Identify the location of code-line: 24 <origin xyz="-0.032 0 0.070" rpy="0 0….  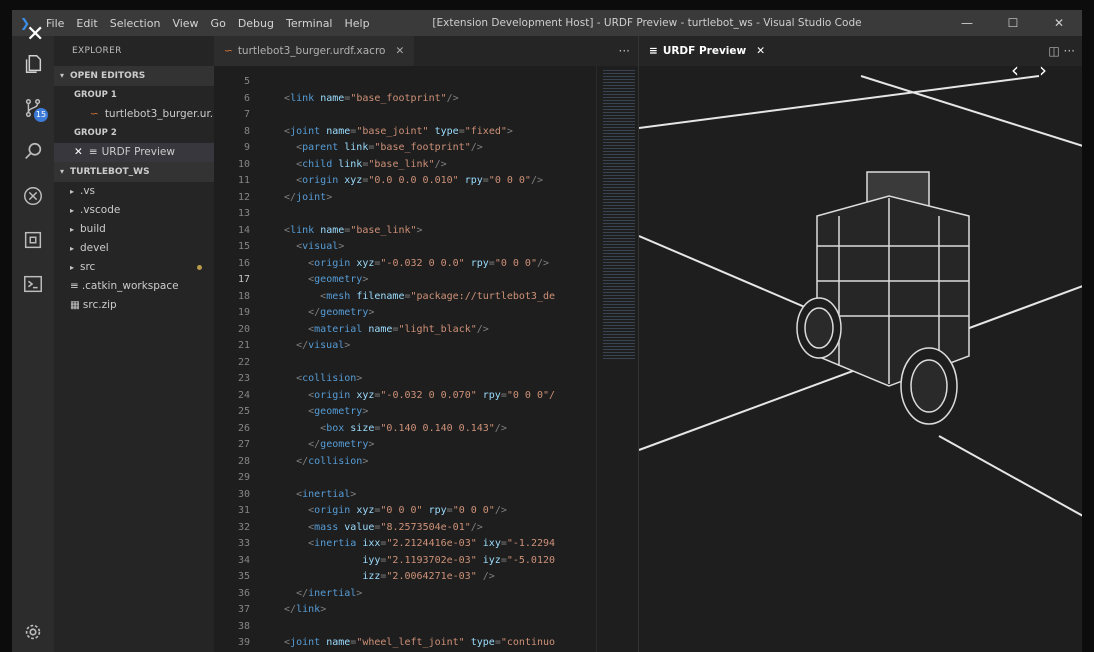
(426, 396).